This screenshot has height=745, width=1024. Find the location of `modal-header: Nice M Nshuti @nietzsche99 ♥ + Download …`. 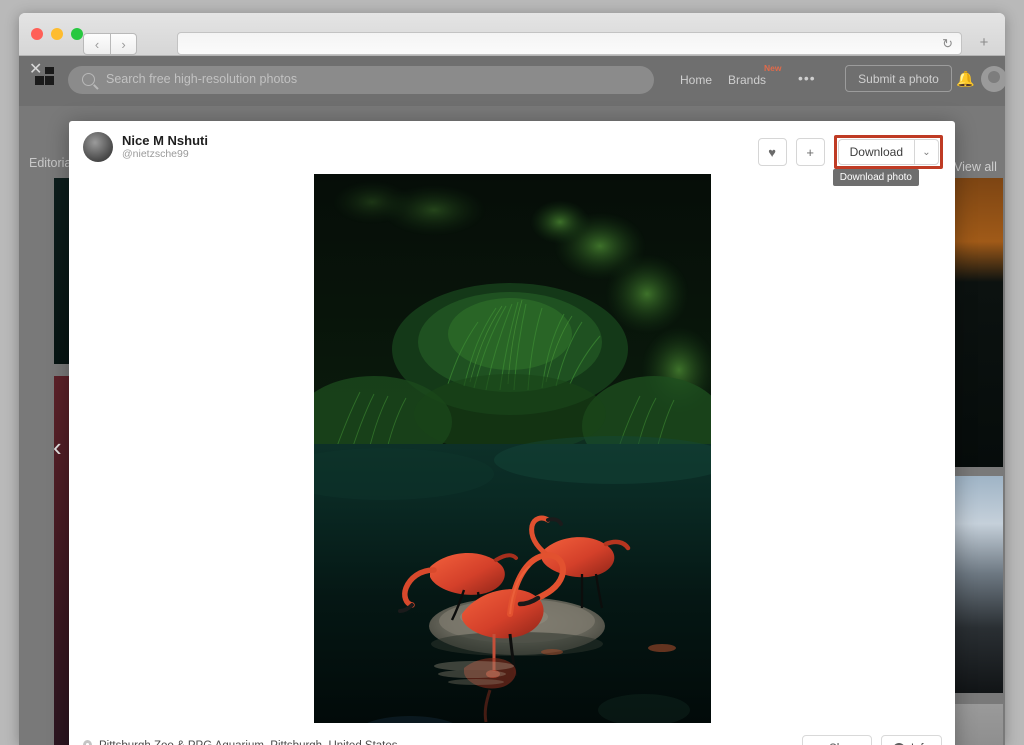

modal-header: Nice M Nshuti @nietzsche99 ♥ + Download … is located at coordinates (512, 153).